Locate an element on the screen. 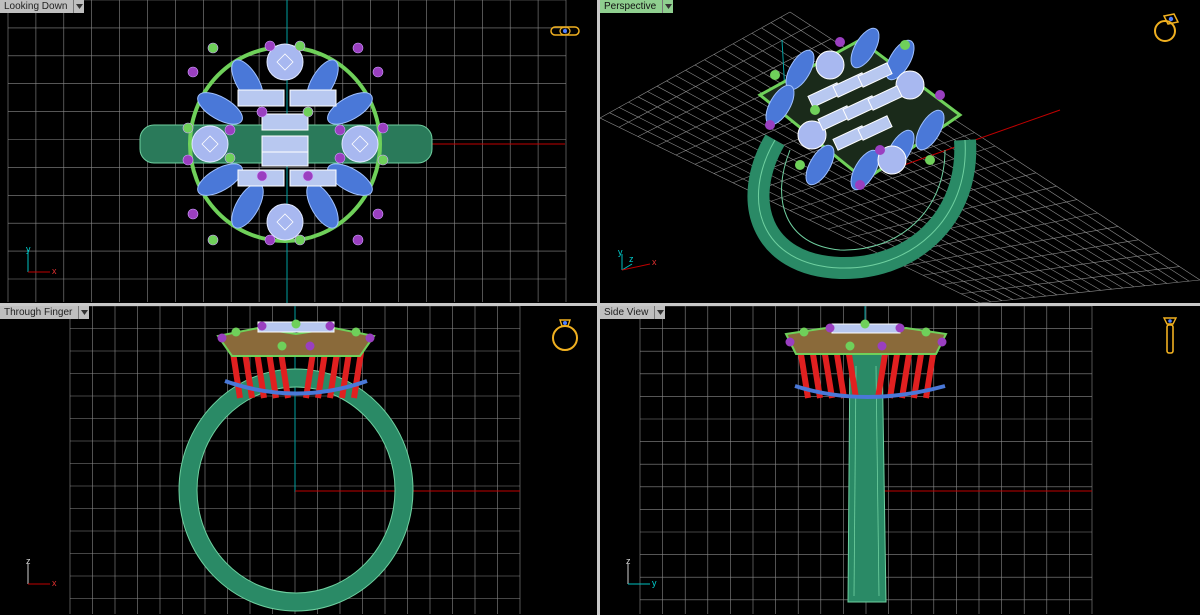  axis-gizmo: z x is located at coordinates (42, 573).